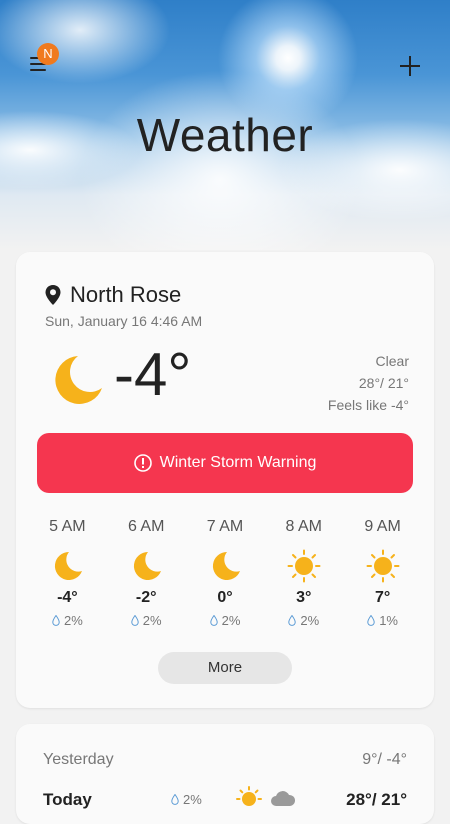  What do you see at coordinates (304, 526) in the screenshot?
I see `hour-time: 8 AM` at bounding box center [304, 526].